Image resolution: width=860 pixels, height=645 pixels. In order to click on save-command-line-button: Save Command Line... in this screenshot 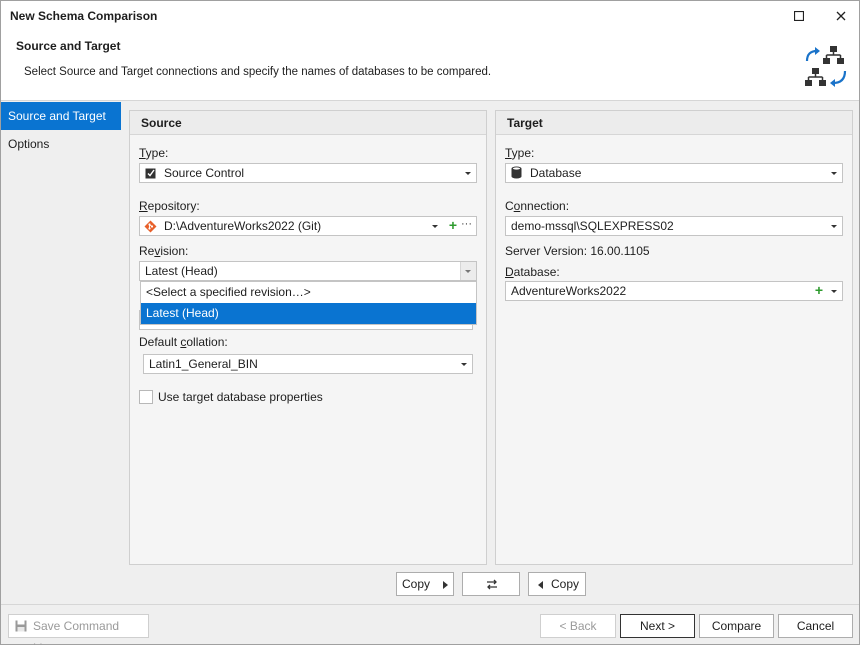, I will do `click(78, 629)`.